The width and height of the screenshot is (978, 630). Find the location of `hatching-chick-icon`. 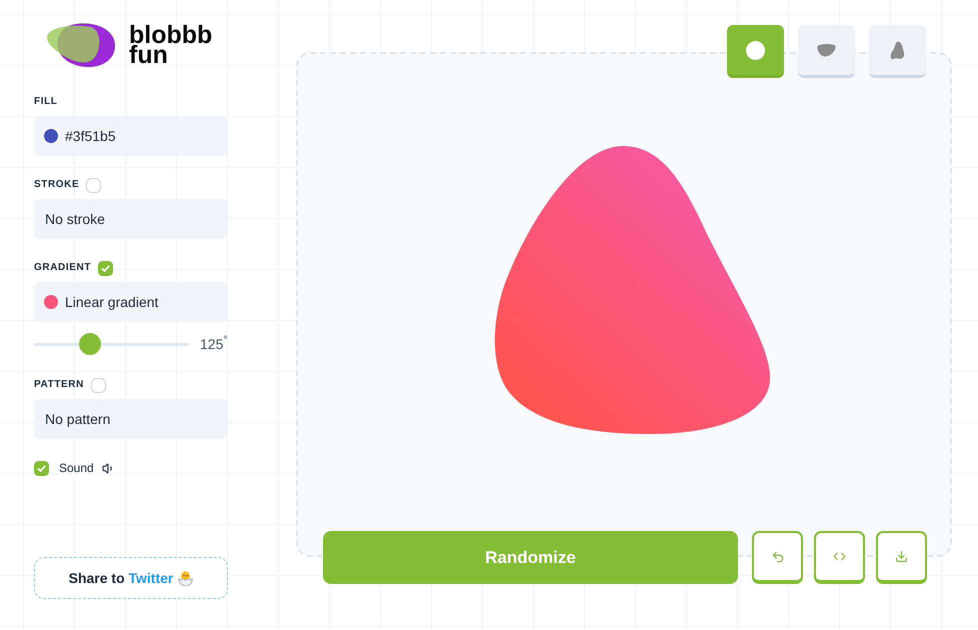

hatching-chick-icon is located at coordinates (186, 578).